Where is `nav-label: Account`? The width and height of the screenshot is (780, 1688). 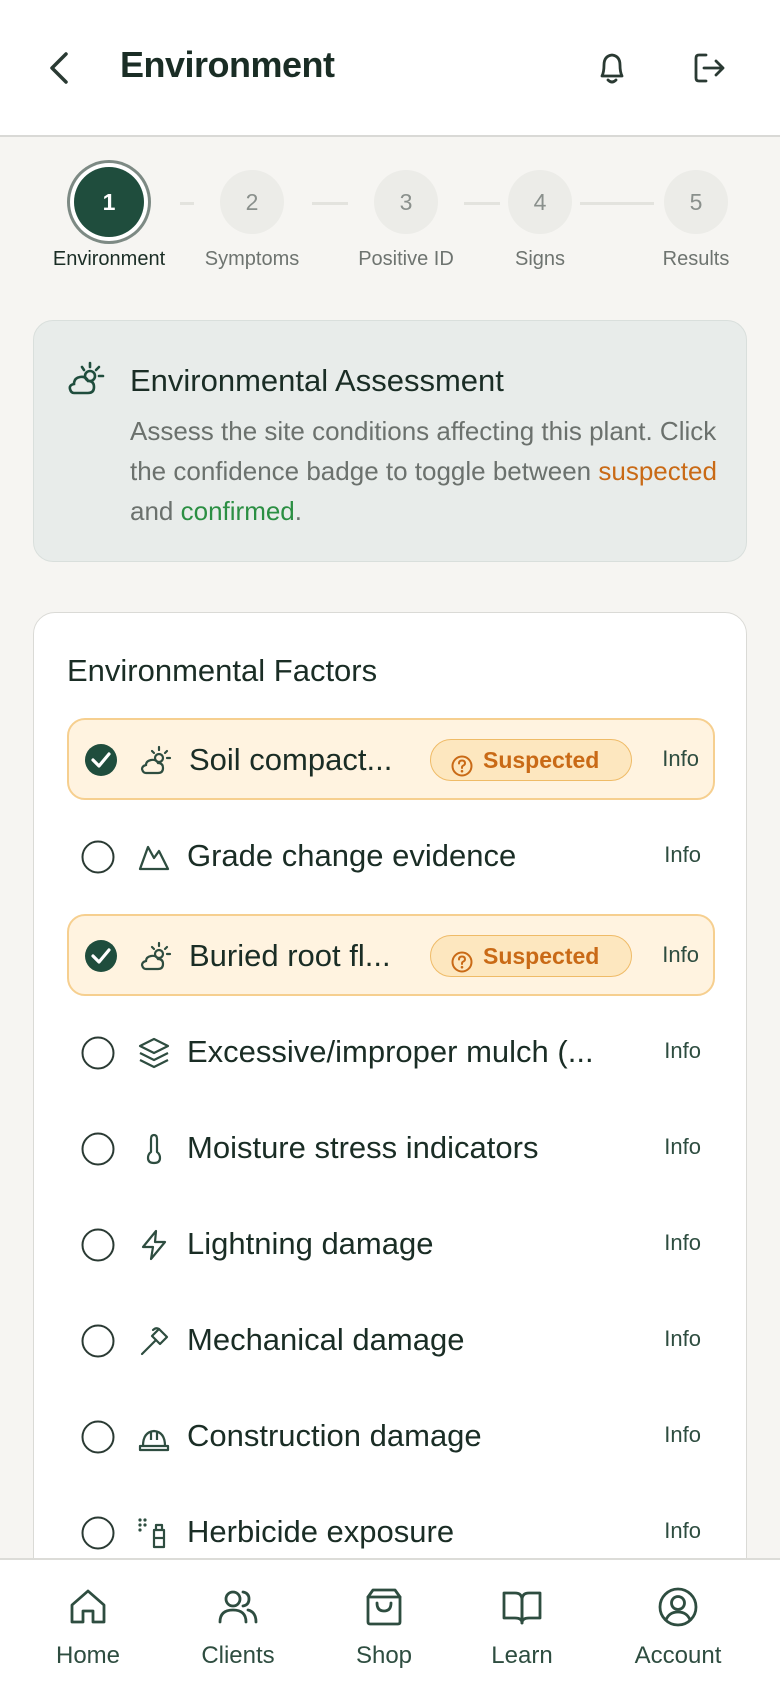
nav-label: Account is located at coordinates (678, 1655).